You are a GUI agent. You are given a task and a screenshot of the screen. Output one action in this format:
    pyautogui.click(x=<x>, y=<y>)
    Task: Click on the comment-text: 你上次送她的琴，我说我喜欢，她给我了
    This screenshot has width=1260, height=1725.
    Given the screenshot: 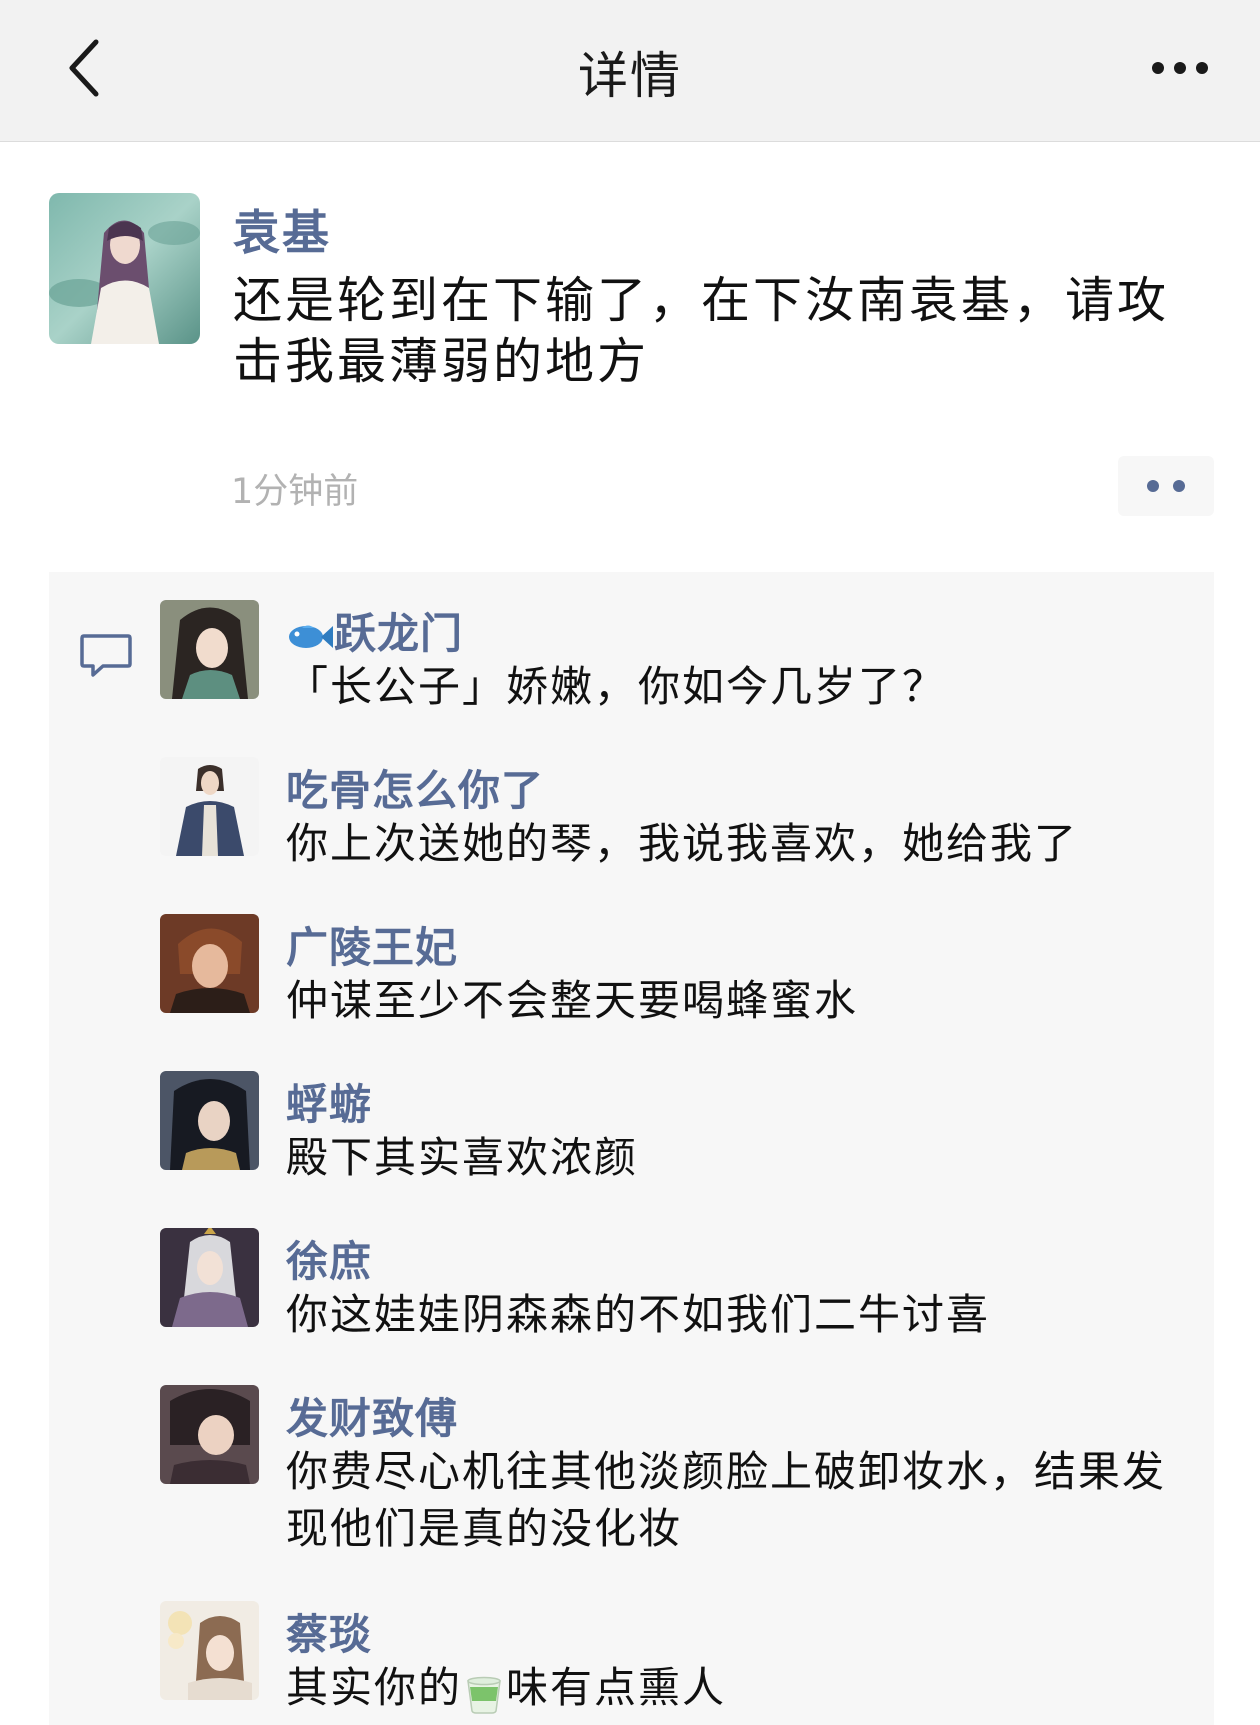 What is the action you would take?
    pyautogui.click(x=682, y=843)
    